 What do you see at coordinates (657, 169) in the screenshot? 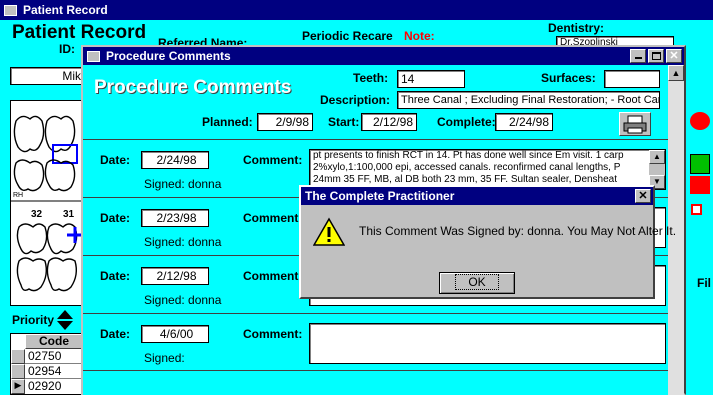
I see `comment-scrollbar: ▲ ▼` at bounding box center [657, 169].